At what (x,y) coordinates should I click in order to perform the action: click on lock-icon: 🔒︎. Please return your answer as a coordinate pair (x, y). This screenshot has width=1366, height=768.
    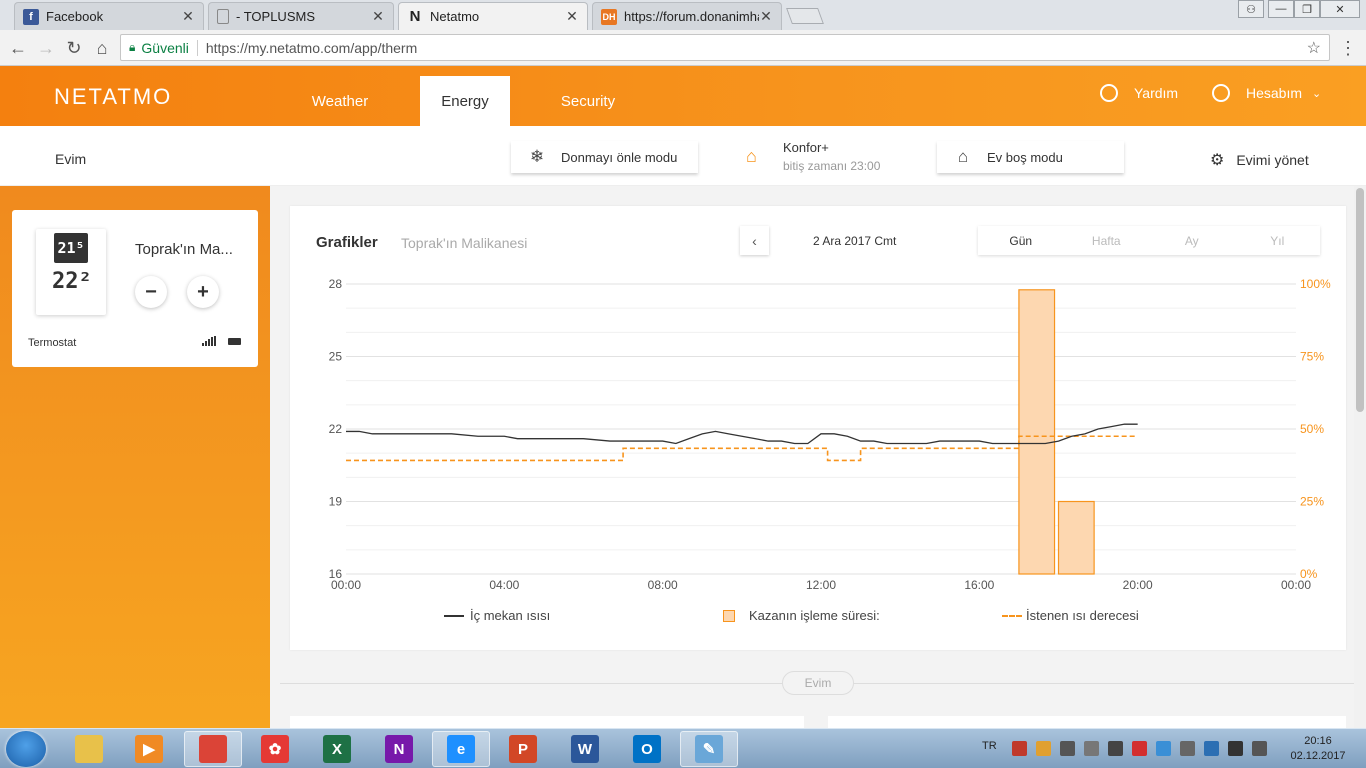
    Looking at the image, I should click on (132, 47).